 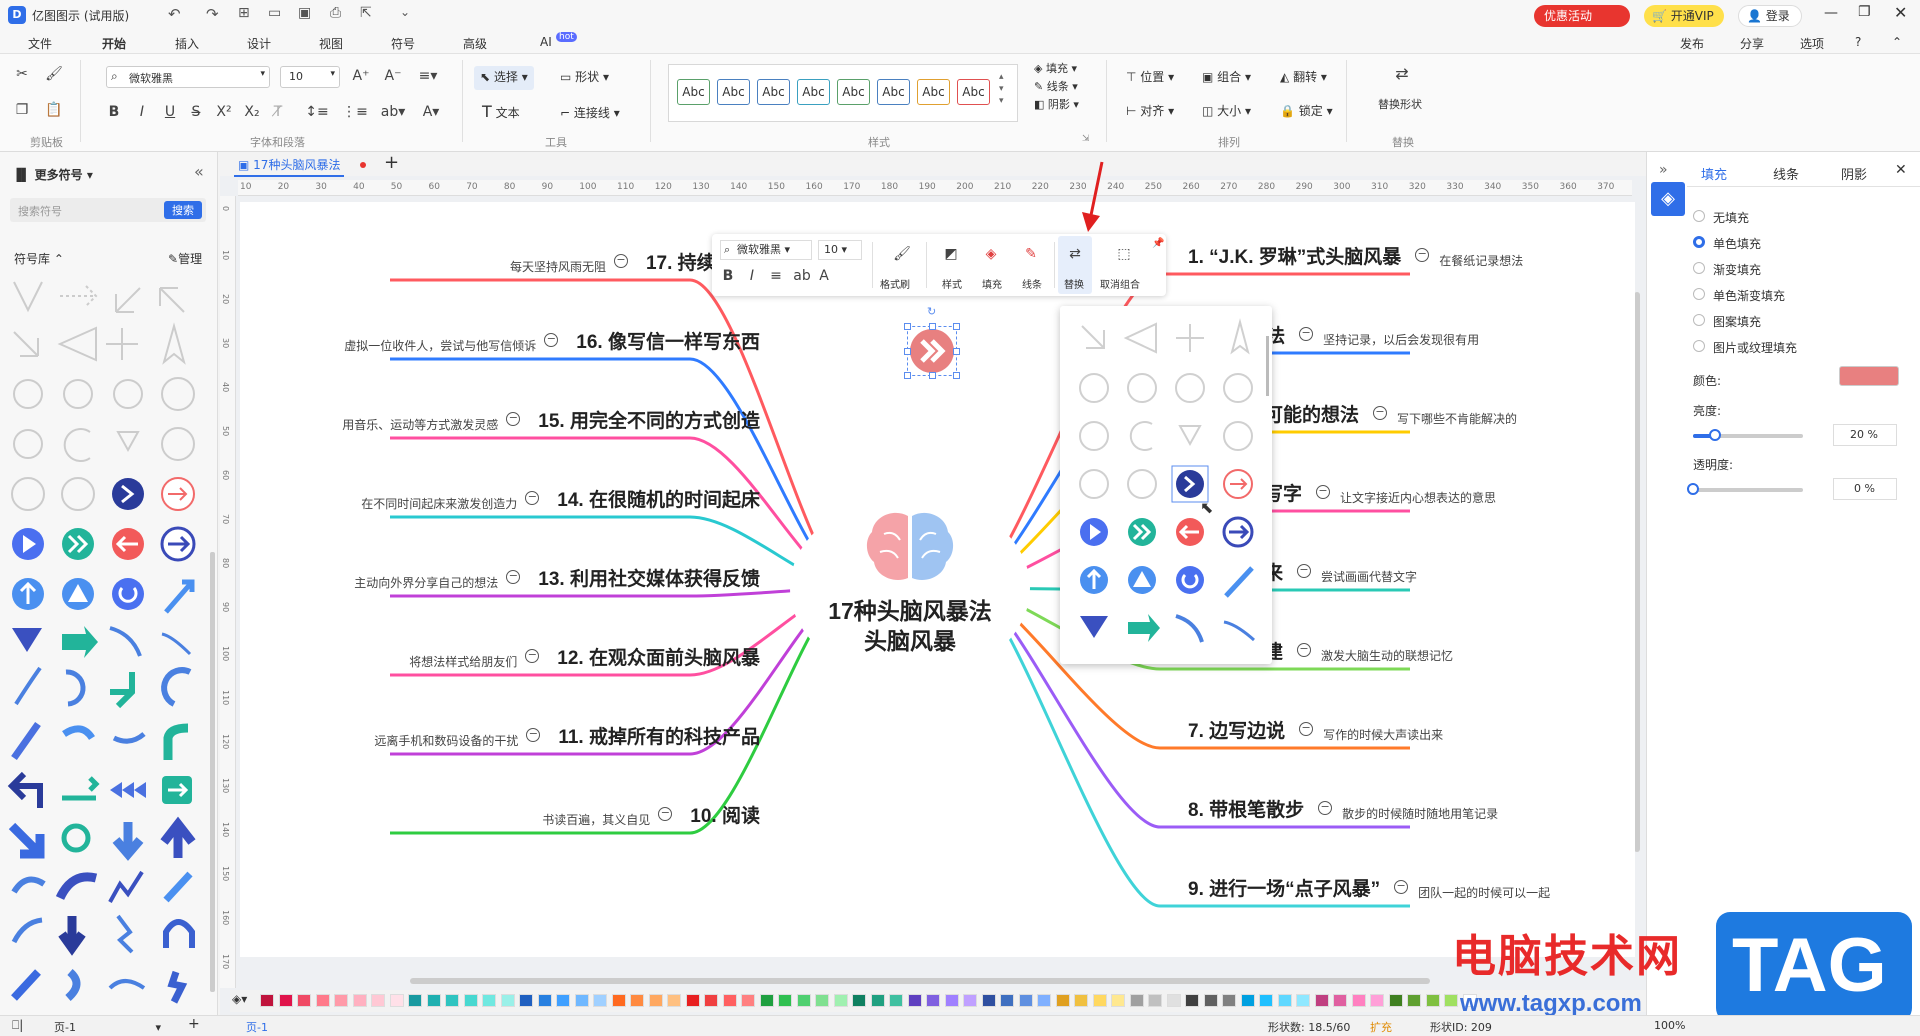 What do you see at coordinates (463, 661) in the screenshot?
I see `topic-note: 将想法样式给朋友们` at bounding box center [463, 661].